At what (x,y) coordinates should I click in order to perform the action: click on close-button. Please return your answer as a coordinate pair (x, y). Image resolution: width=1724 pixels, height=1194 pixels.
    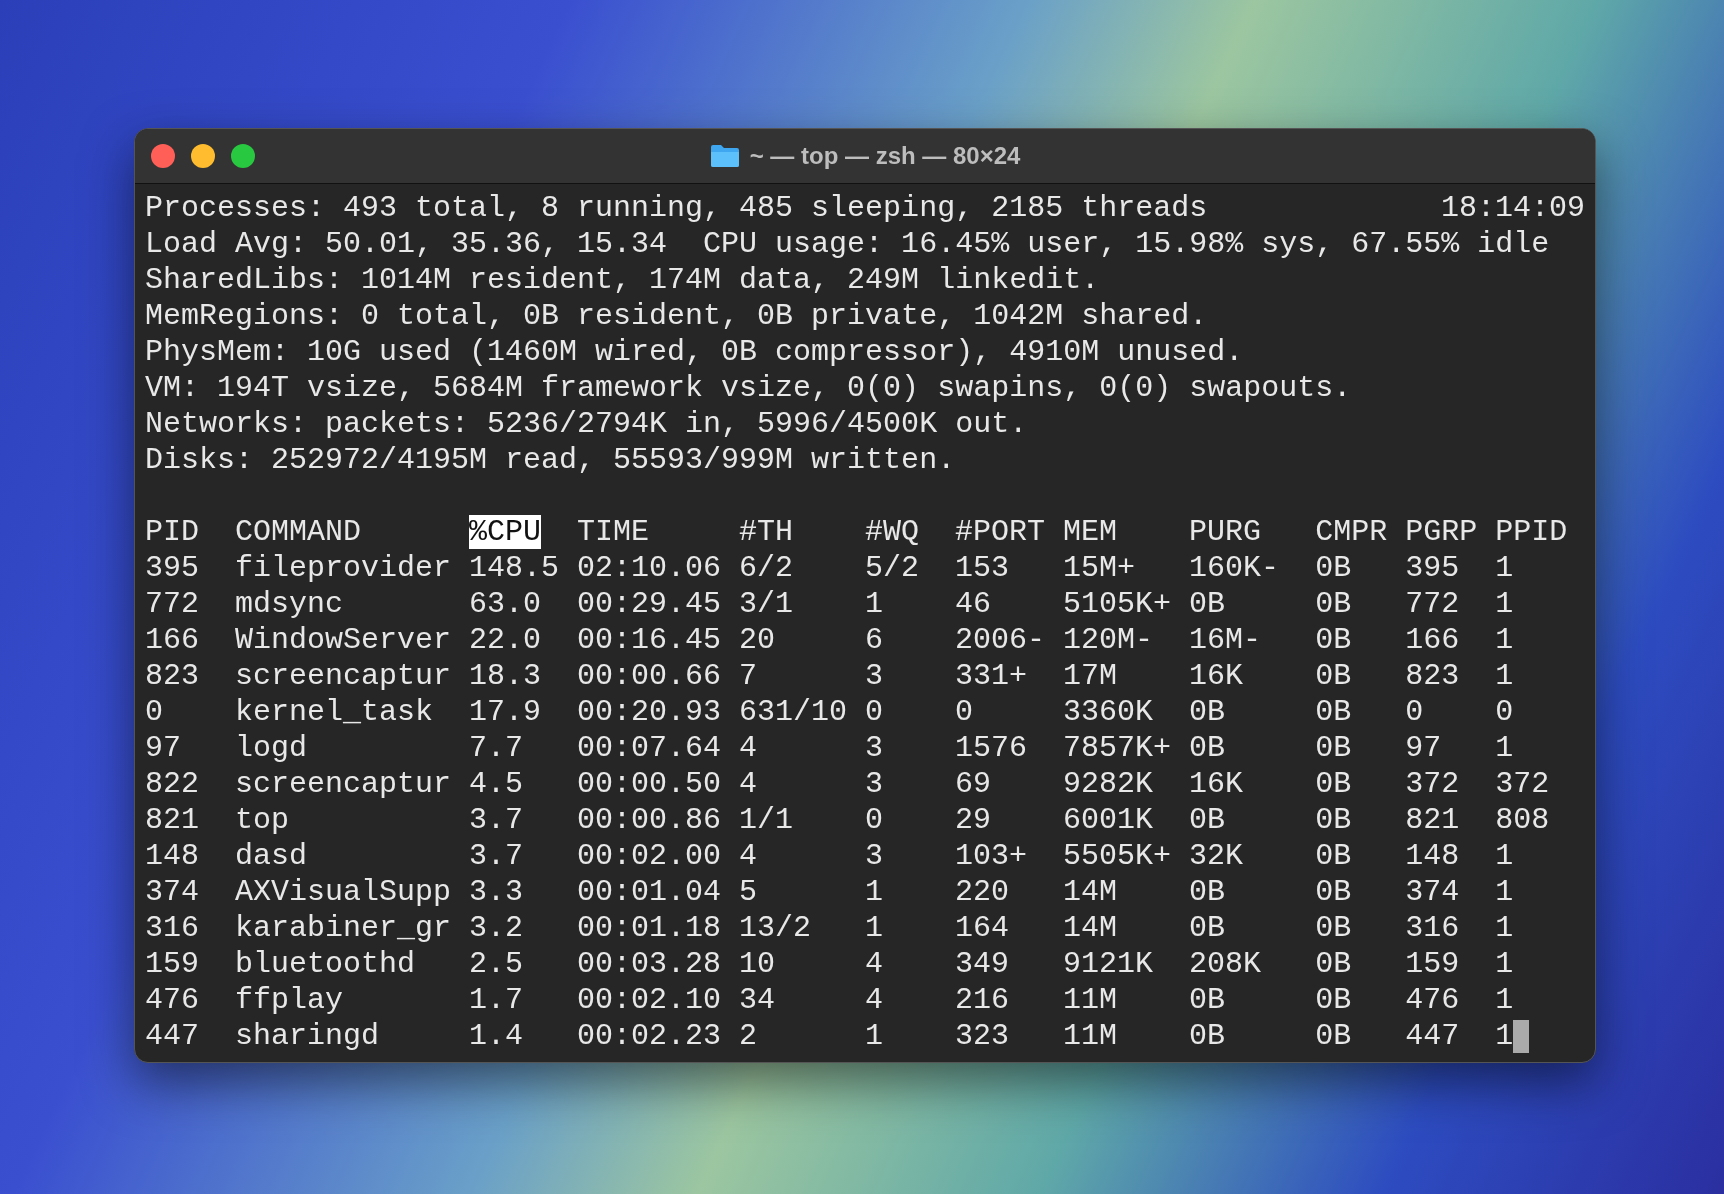
    Looking at the image, I should click on (163, 156).